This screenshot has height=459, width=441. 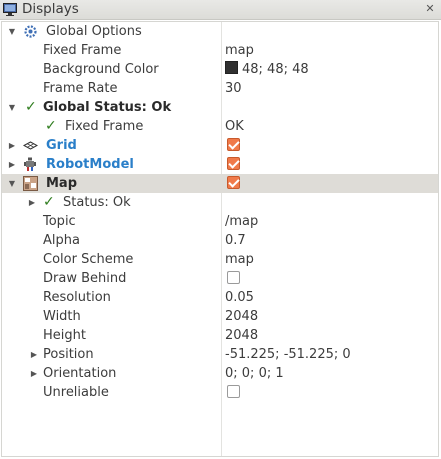 What do you see at coordinates (62, 183) in the screenshot?
I see `map-label: Map` at bounding box center [62, 183].